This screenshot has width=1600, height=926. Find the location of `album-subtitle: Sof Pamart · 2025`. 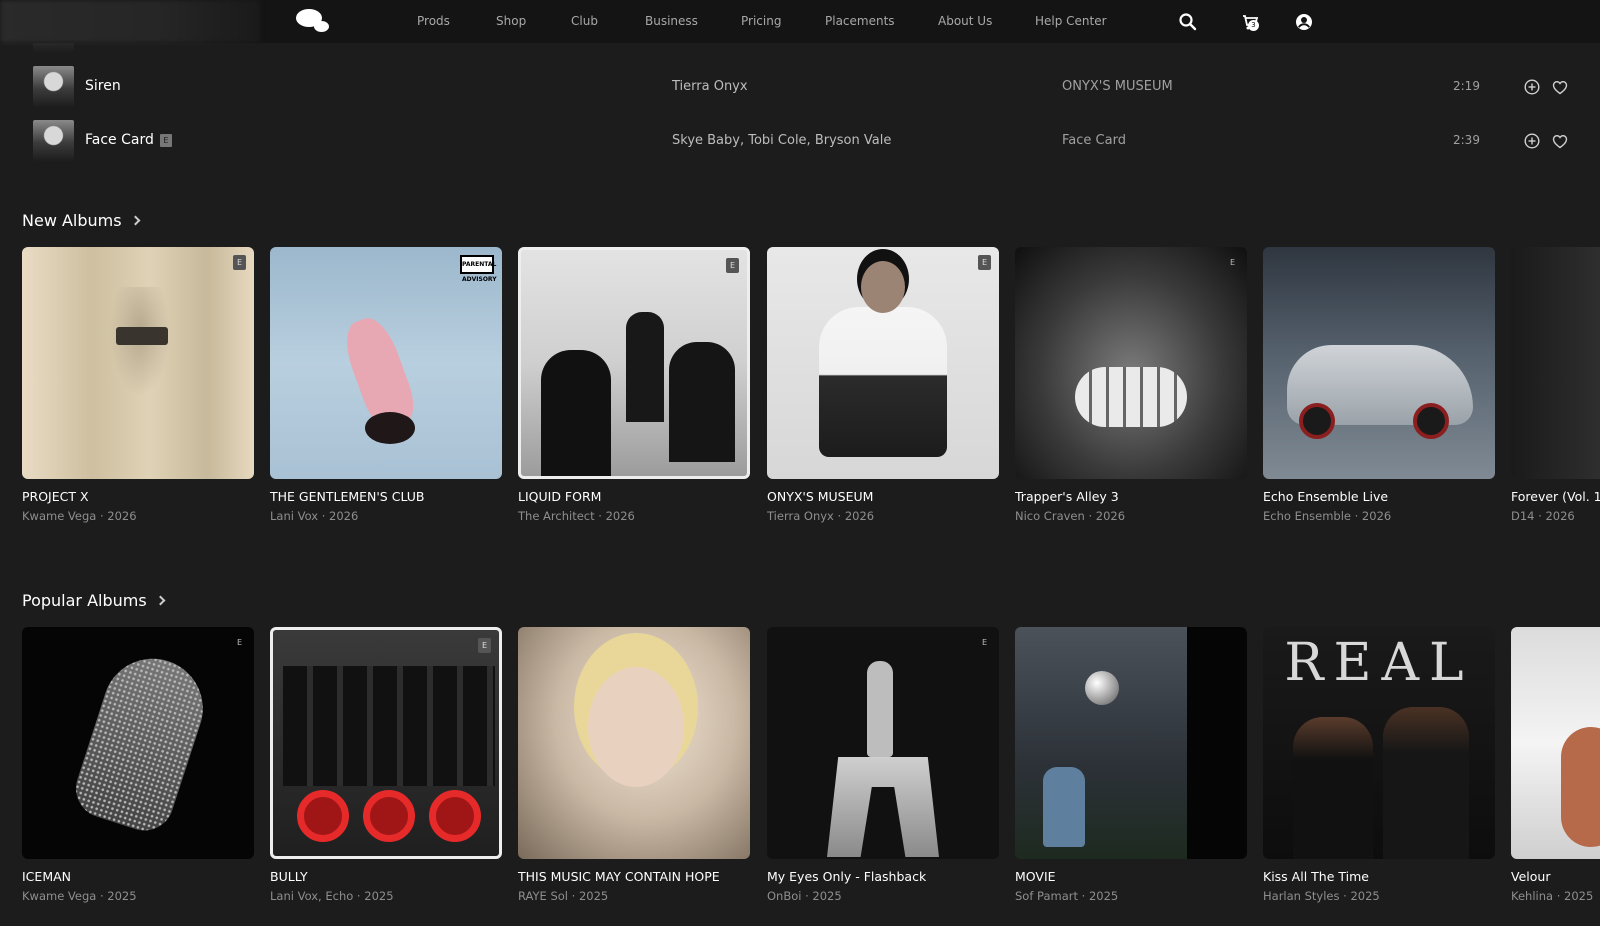

album-subtitle: Sof Pamart · 2025 is located at coordinates (1067, 896).